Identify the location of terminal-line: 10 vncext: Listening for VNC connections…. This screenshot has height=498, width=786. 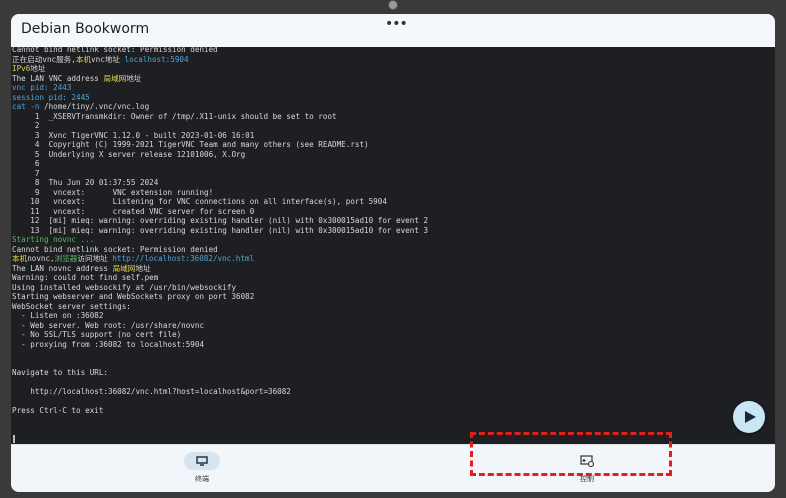
(199, 202).